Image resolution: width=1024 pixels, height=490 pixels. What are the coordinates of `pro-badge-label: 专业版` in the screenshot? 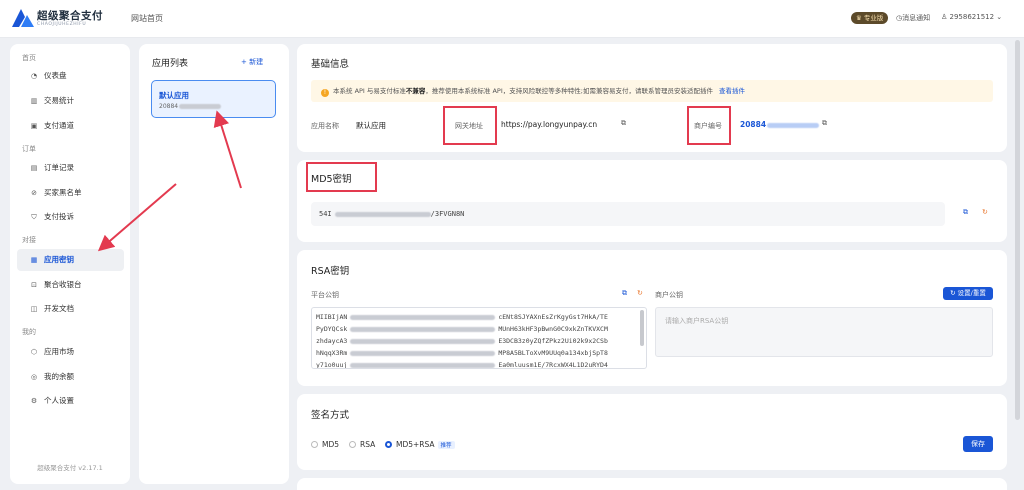 It's located at (873, 18).